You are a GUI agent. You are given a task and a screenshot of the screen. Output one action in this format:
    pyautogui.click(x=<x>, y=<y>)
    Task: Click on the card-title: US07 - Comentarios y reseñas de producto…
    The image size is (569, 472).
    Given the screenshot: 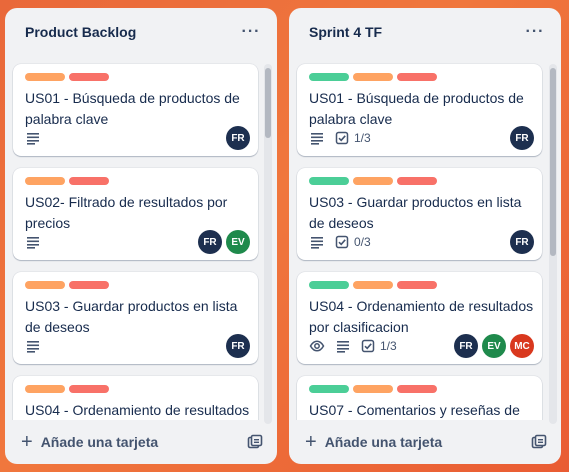 What is the action you would take?
    pyautogui.click(x=414, y=410)
    